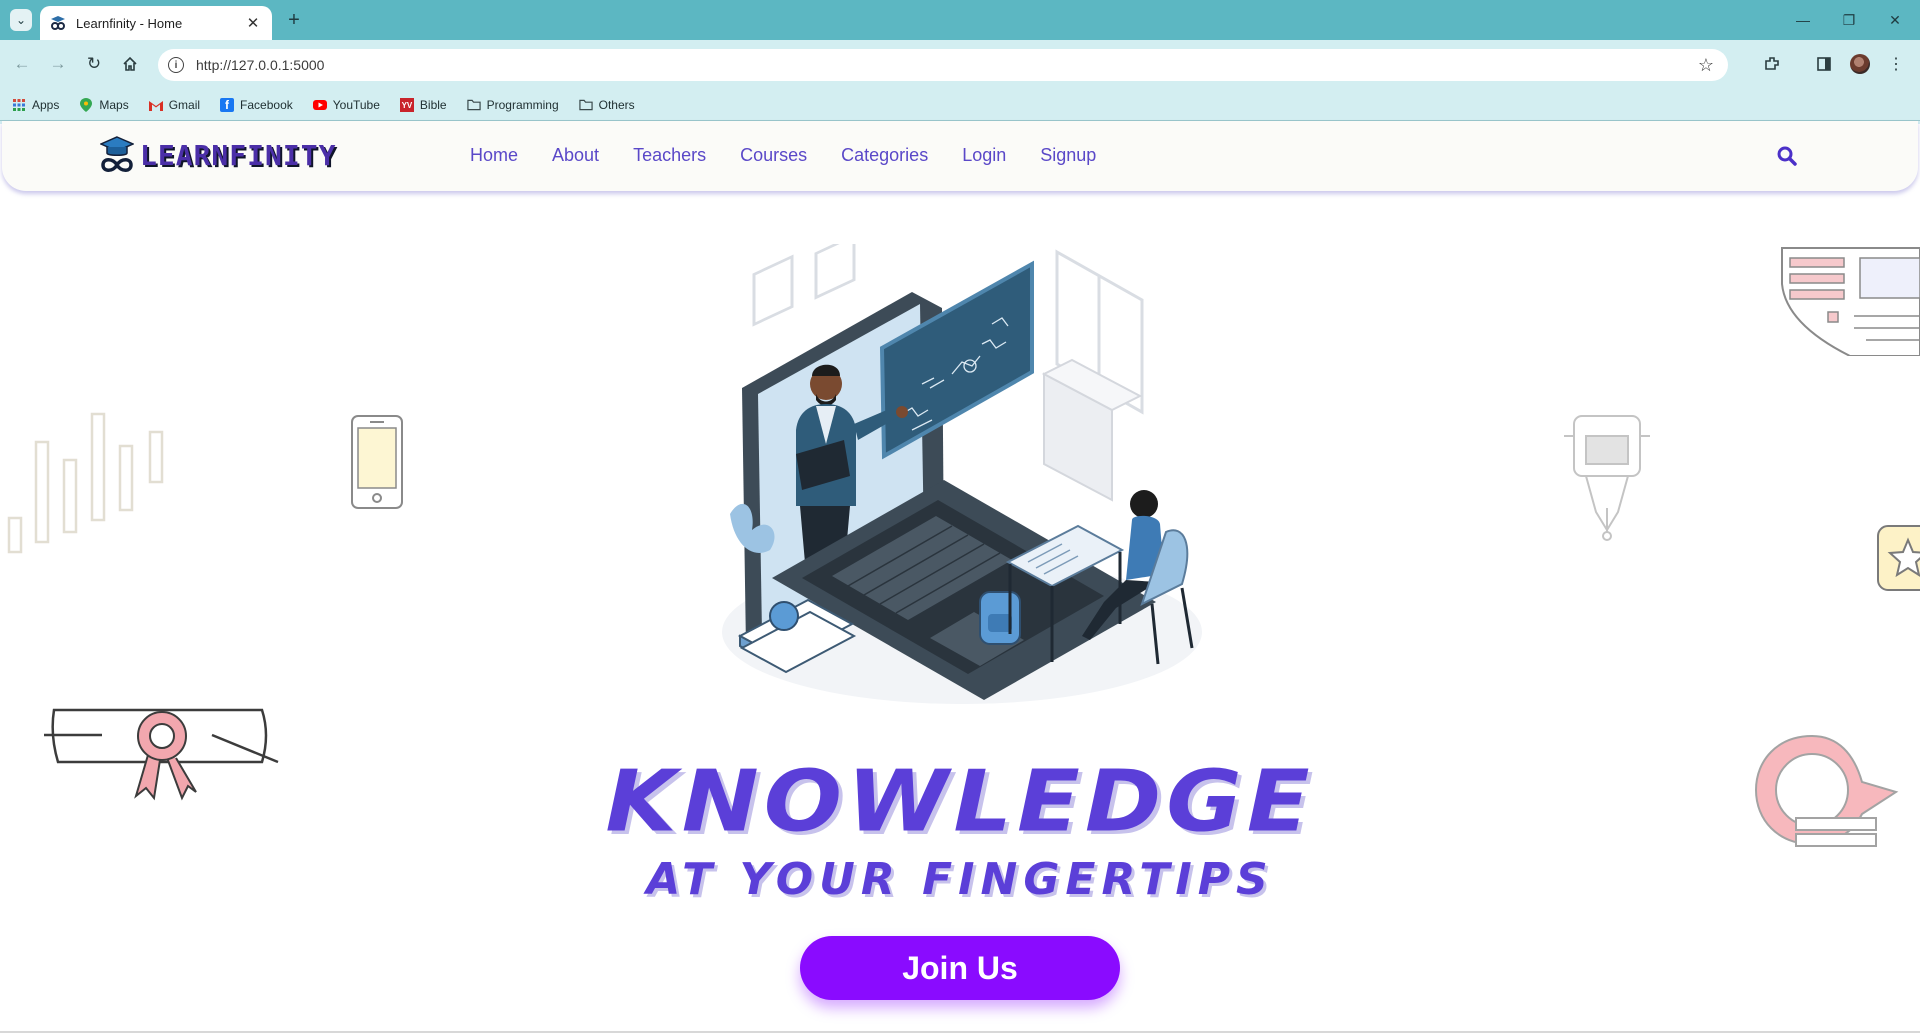  Describe the element at coordinates (377, 462) in the screenshot. I see `smartphone-doodle-icon` at that location.